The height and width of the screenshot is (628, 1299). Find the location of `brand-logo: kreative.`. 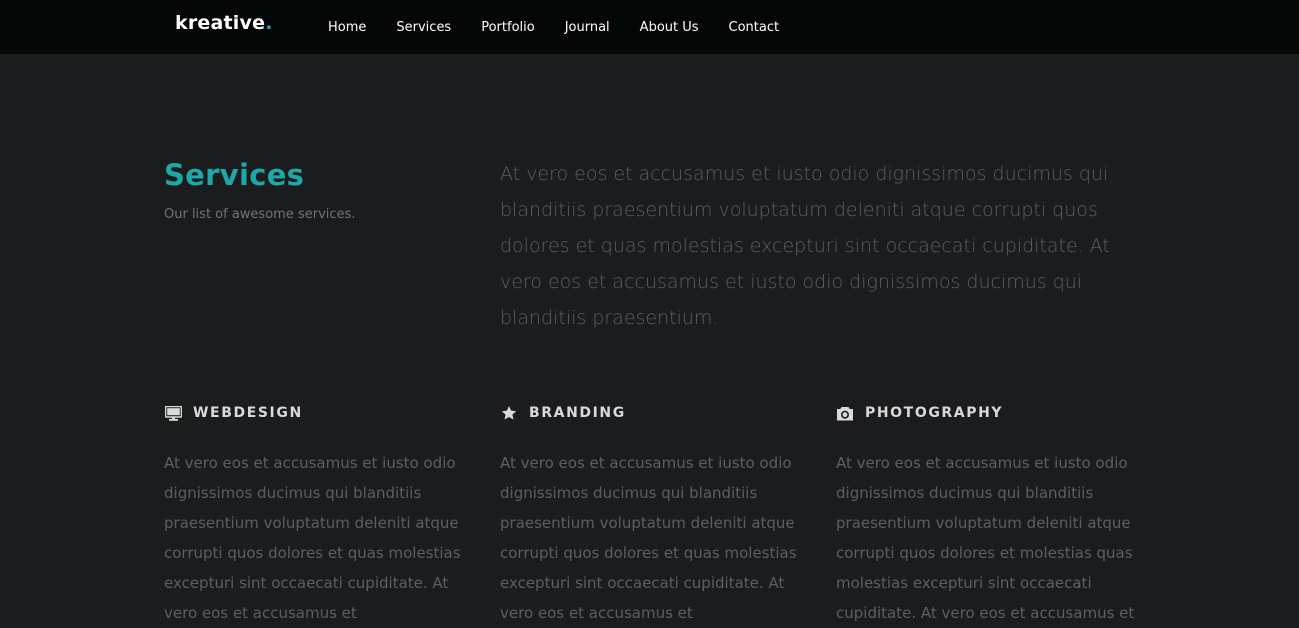

brand-logo: kreative. is located at coordinates (224, 23).